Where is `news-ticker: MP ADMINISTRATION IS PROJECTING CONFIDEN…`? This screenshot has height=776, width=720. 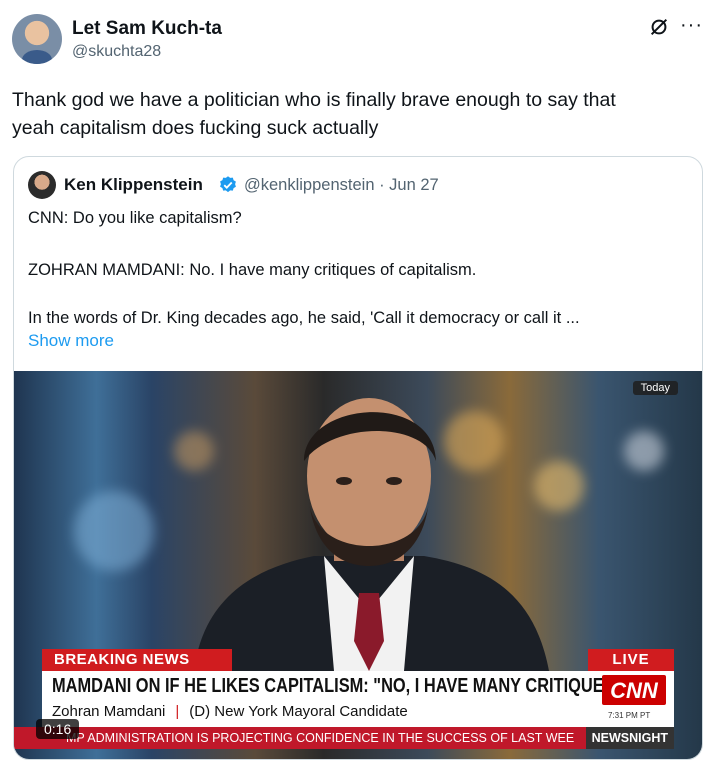 news-ticker: MP ADMINISTRATION IS PROJECTING CONFIDEN… is located at coordinates (344, 738).